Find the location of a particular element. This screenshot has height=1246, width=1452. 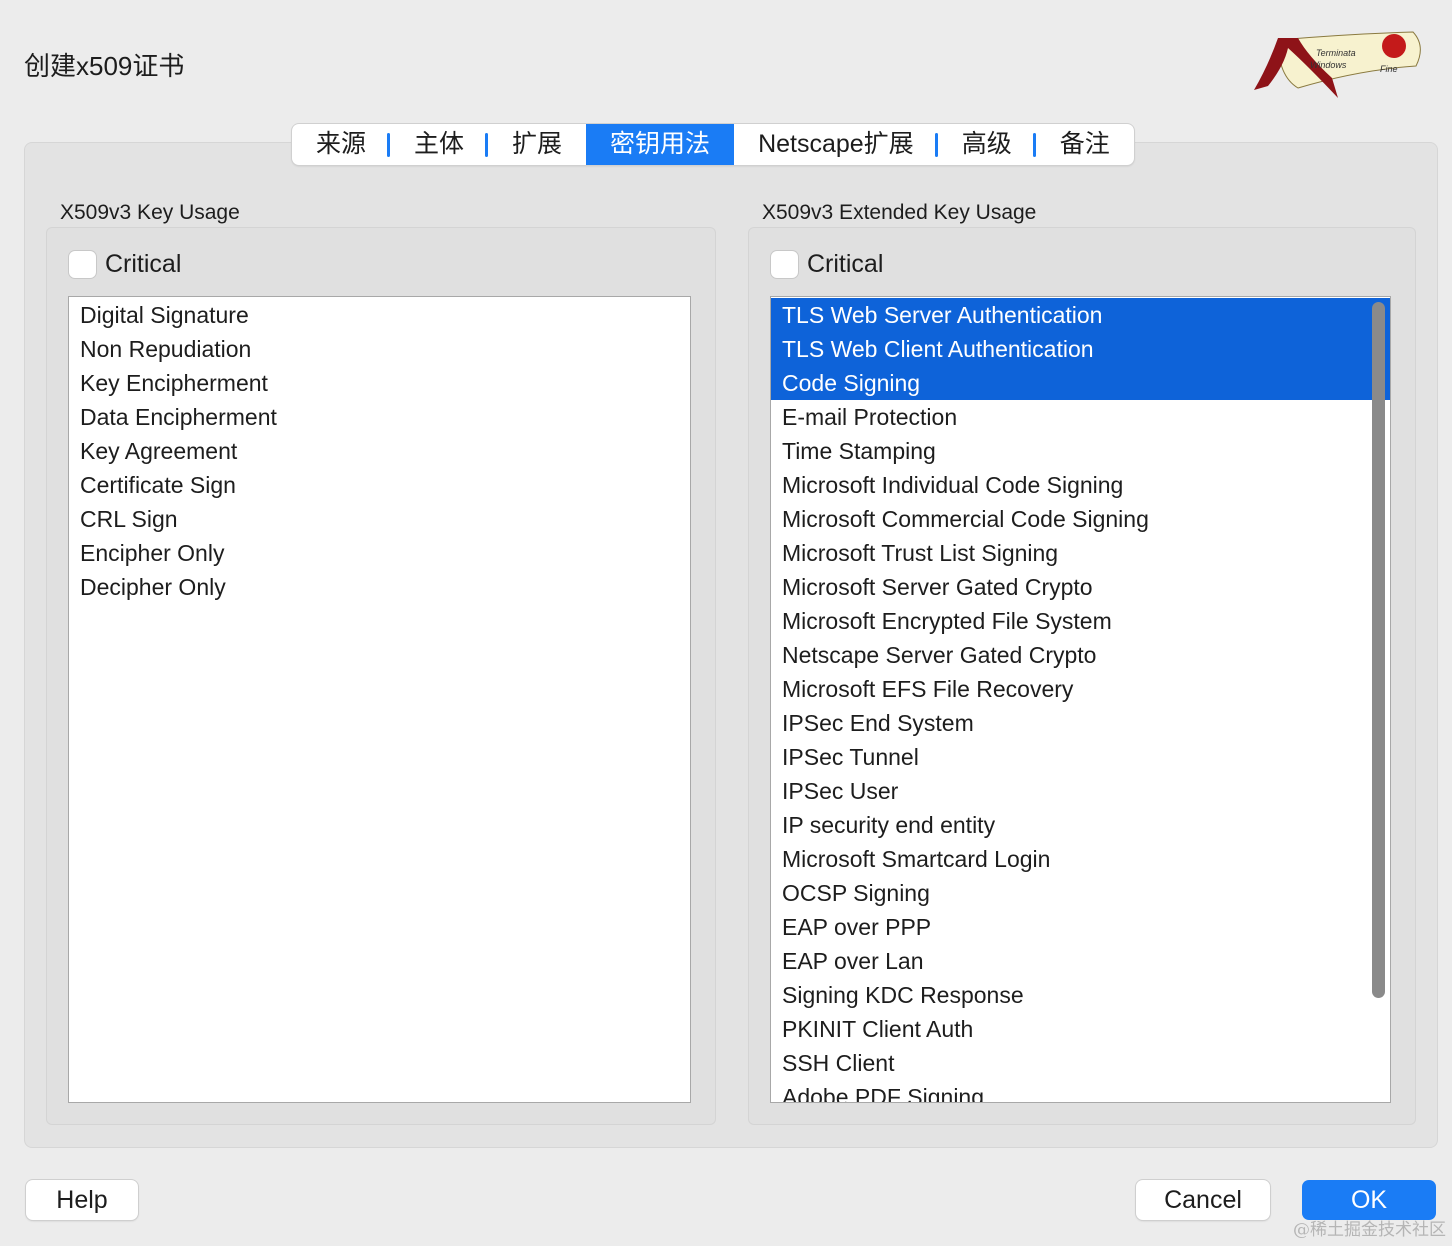

list-item: IP security end entity is located at coordinates (1080, 825).